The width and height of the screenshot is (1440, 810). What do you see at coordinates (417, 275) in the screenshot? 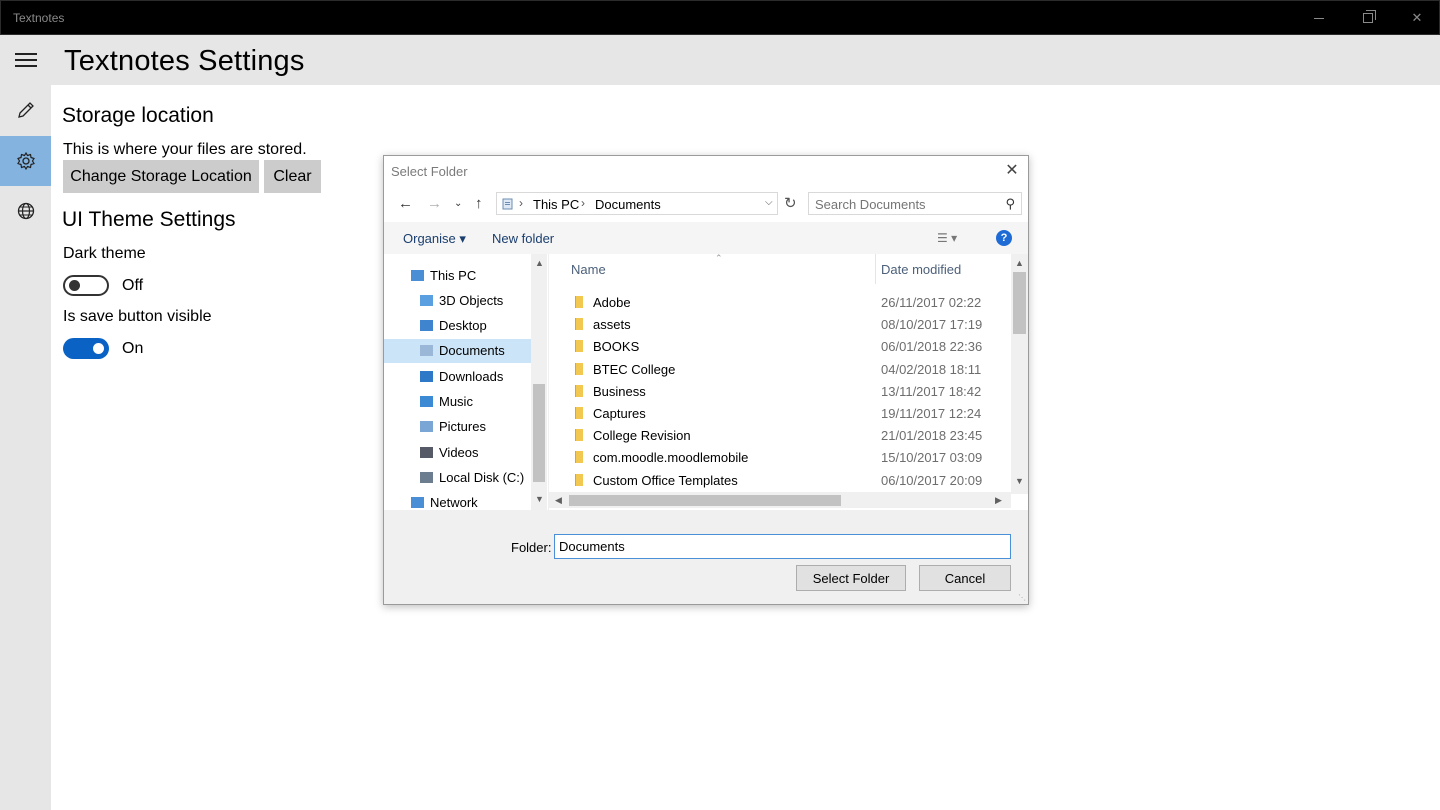
I see `pc-icon` at bounding box center [417, 275].